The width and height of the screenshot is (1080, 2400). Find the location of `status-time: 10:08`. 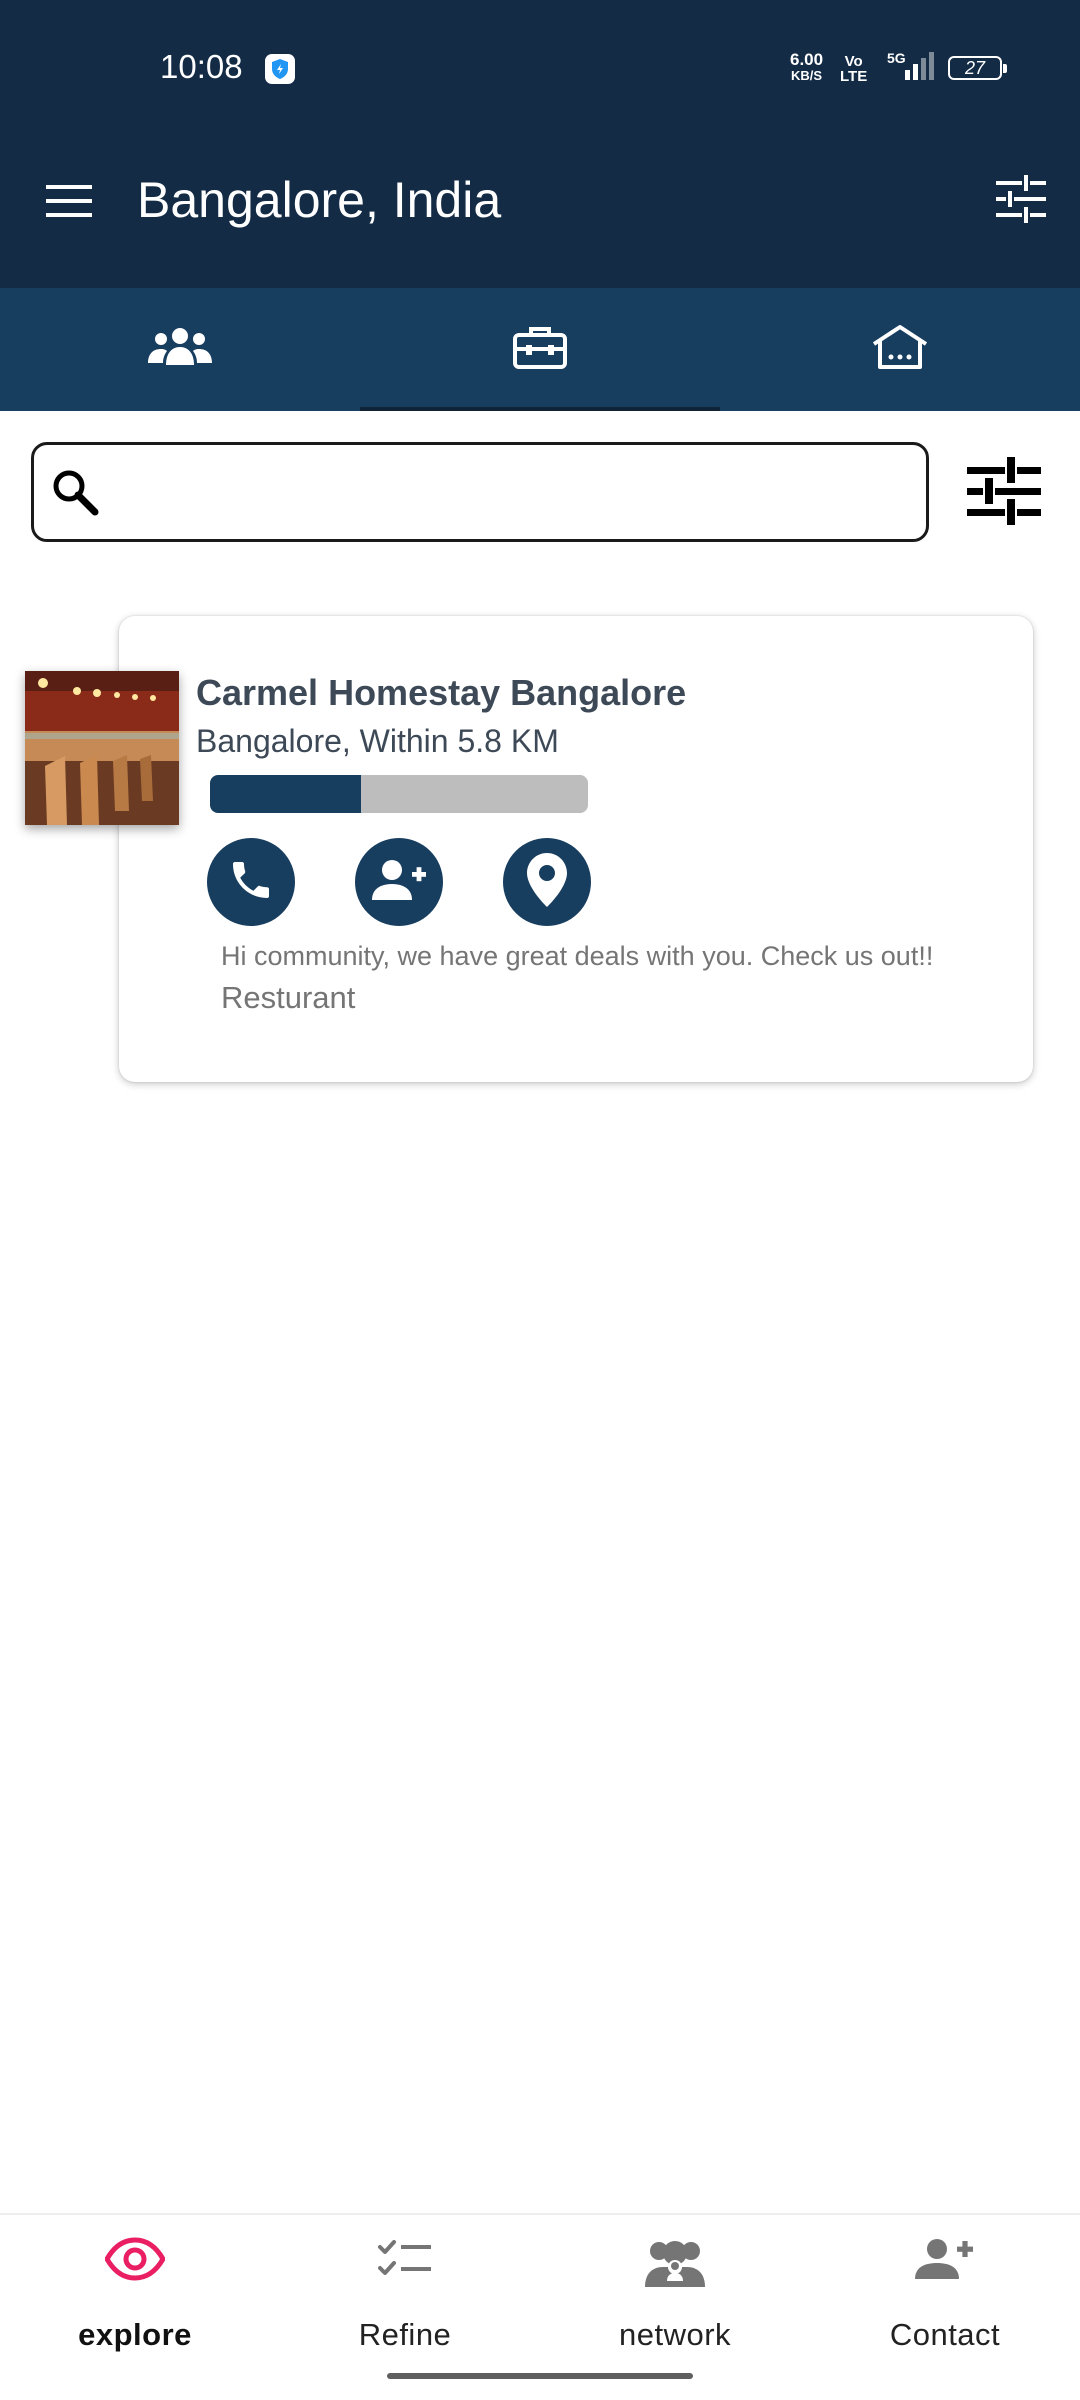

status-time: 10:08 is located at coordinates (201, 66).